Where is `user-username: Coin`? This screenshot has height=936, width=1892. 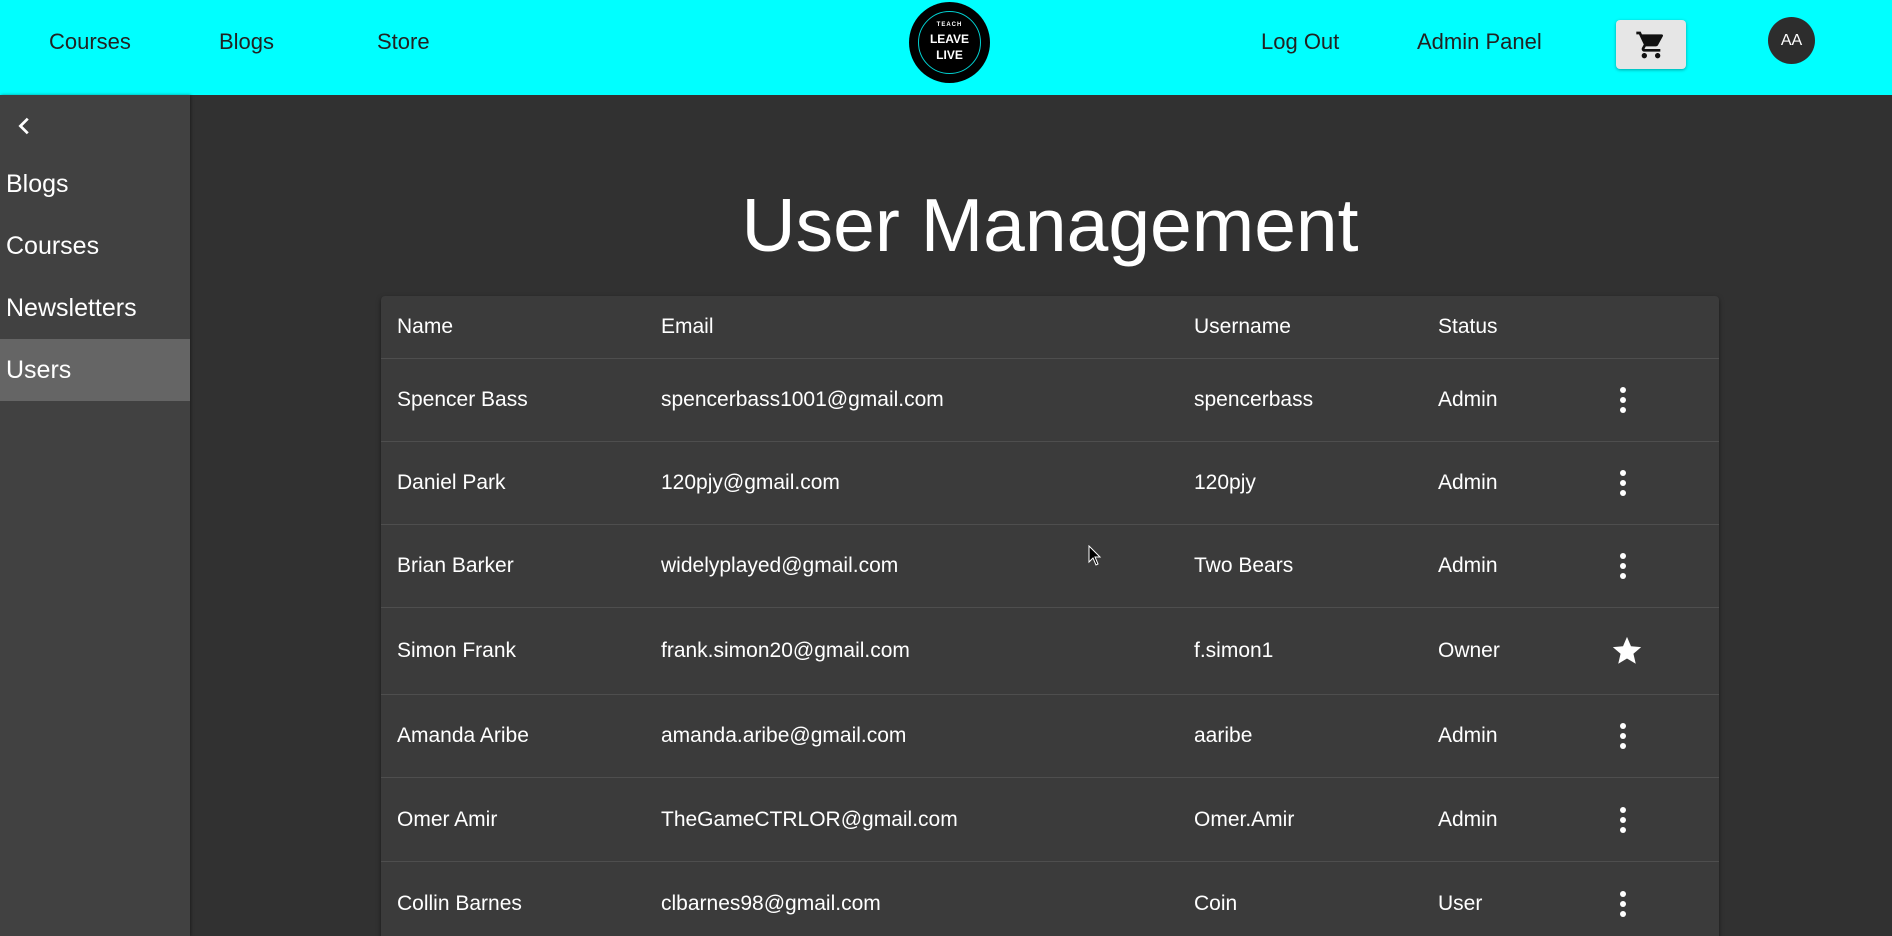 user-username: Coin is located at coordinates (1216, 903).